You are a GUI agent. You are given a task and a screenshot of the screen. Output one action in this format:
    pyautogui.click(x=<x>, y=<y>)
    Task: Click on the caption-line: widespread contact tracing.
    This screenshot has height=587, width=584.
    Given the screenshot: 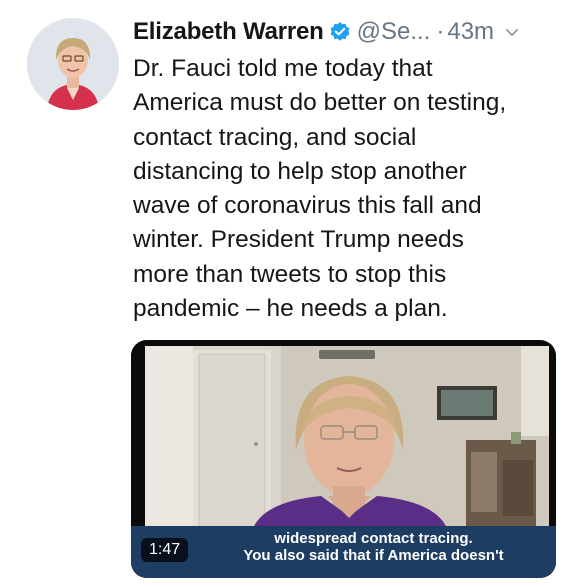 What is the action you would take?
    pyautogui.click(x=373, y=538)
    